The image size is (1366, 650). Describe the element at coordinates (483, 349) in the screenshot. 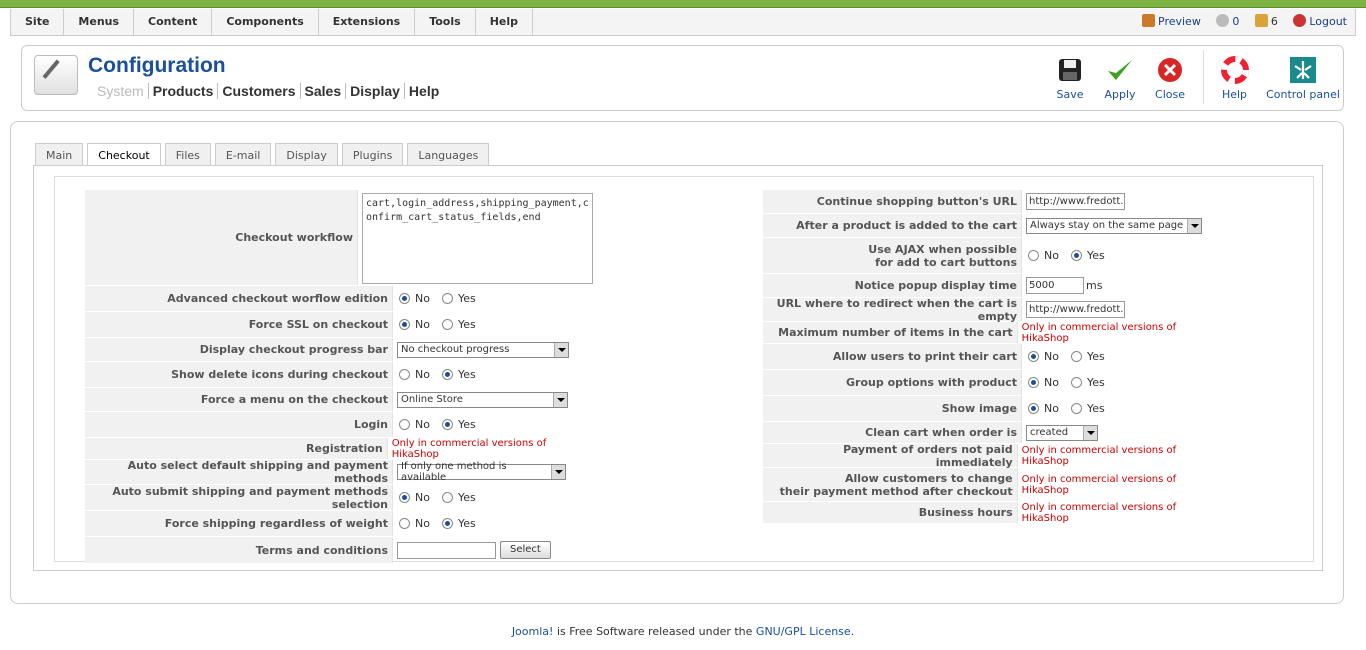

I see `progress-bar-select: No checkout progress` at that location.